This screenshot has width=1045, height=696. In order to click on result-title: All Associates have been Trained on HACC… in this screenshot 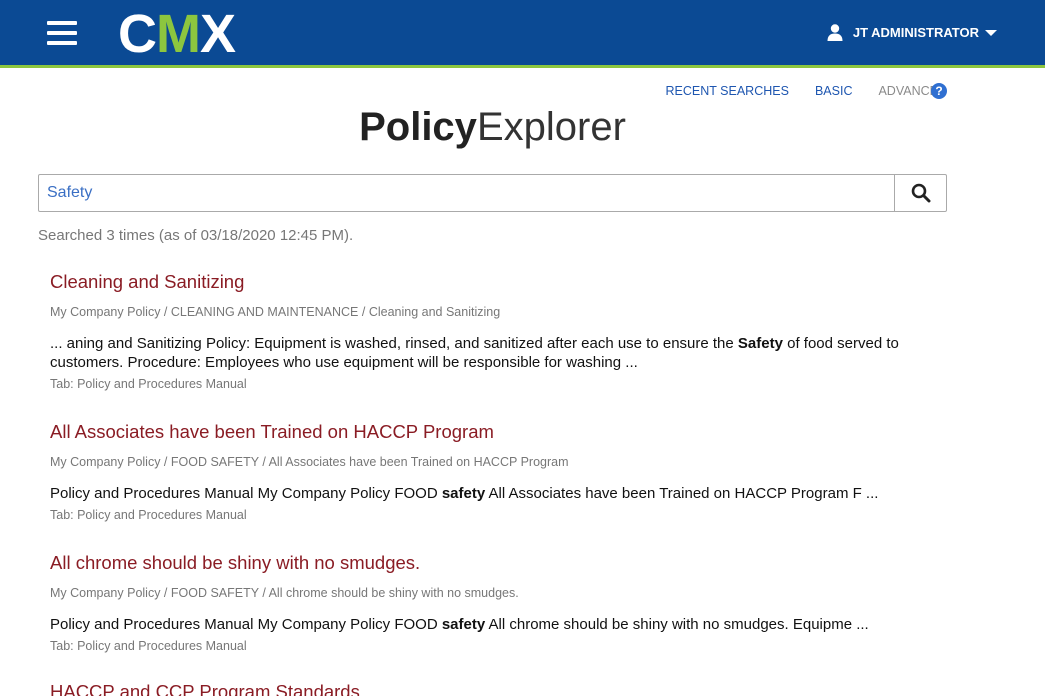, I will do `click(495, 432)`.